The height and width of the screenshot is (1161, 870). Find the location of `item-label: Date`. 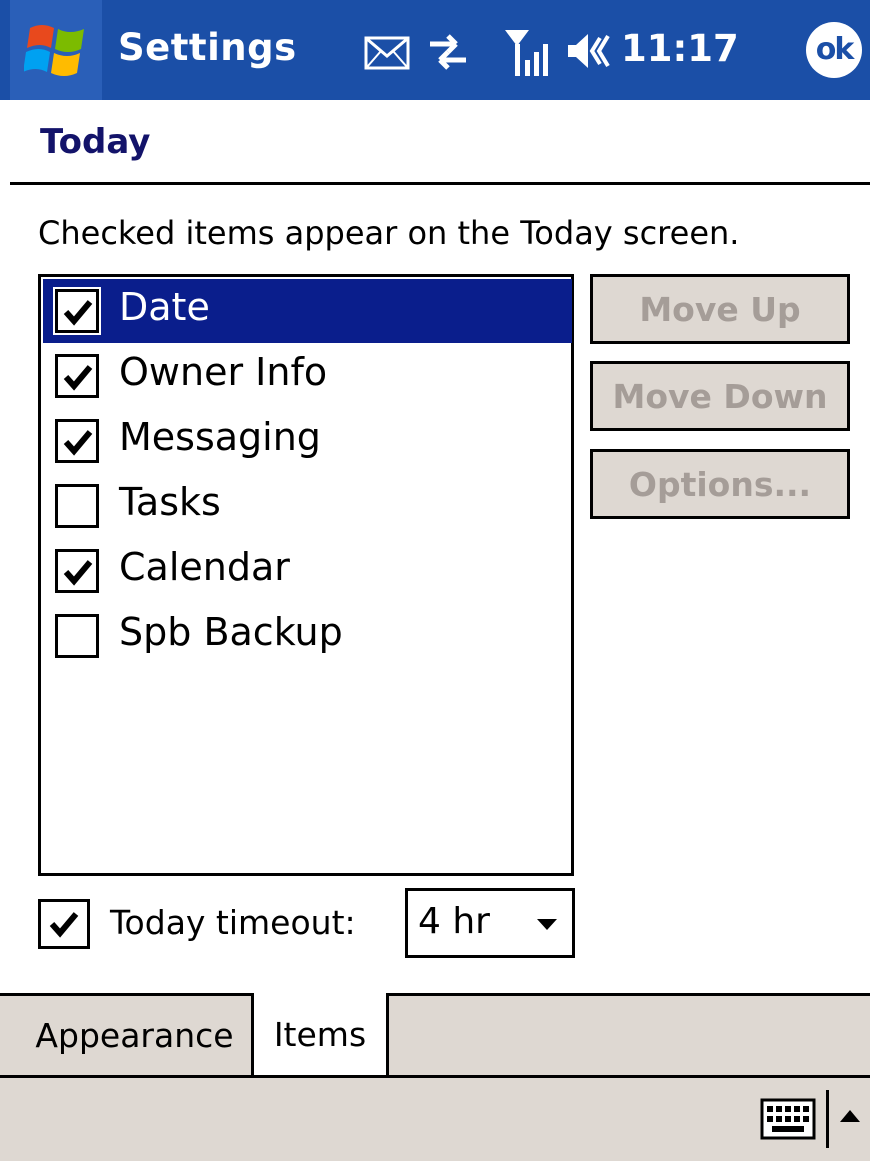

item-label: Date is located at coordinates (164, 307).